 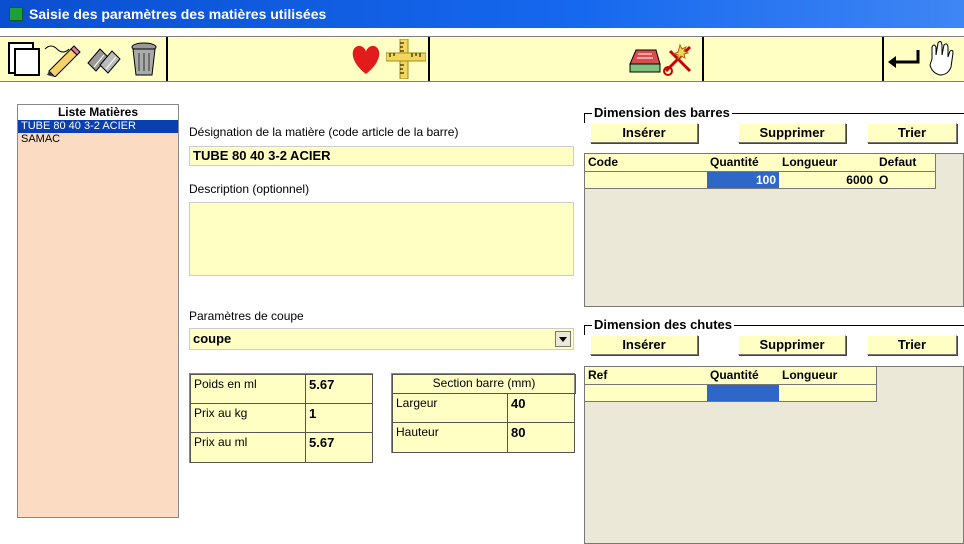 I want to click on largeur-label: Largeur, so click(x=450, y=408).